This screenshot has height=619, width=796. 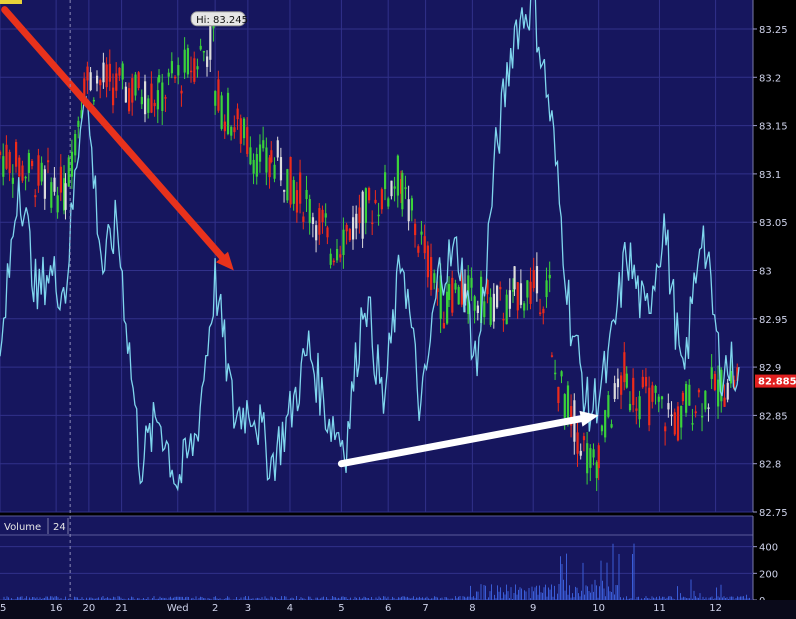 What do you see at coordinates (88, 608) in the screenshot?
I see `time-tick-label: 20` at bounding box center [88, 608].